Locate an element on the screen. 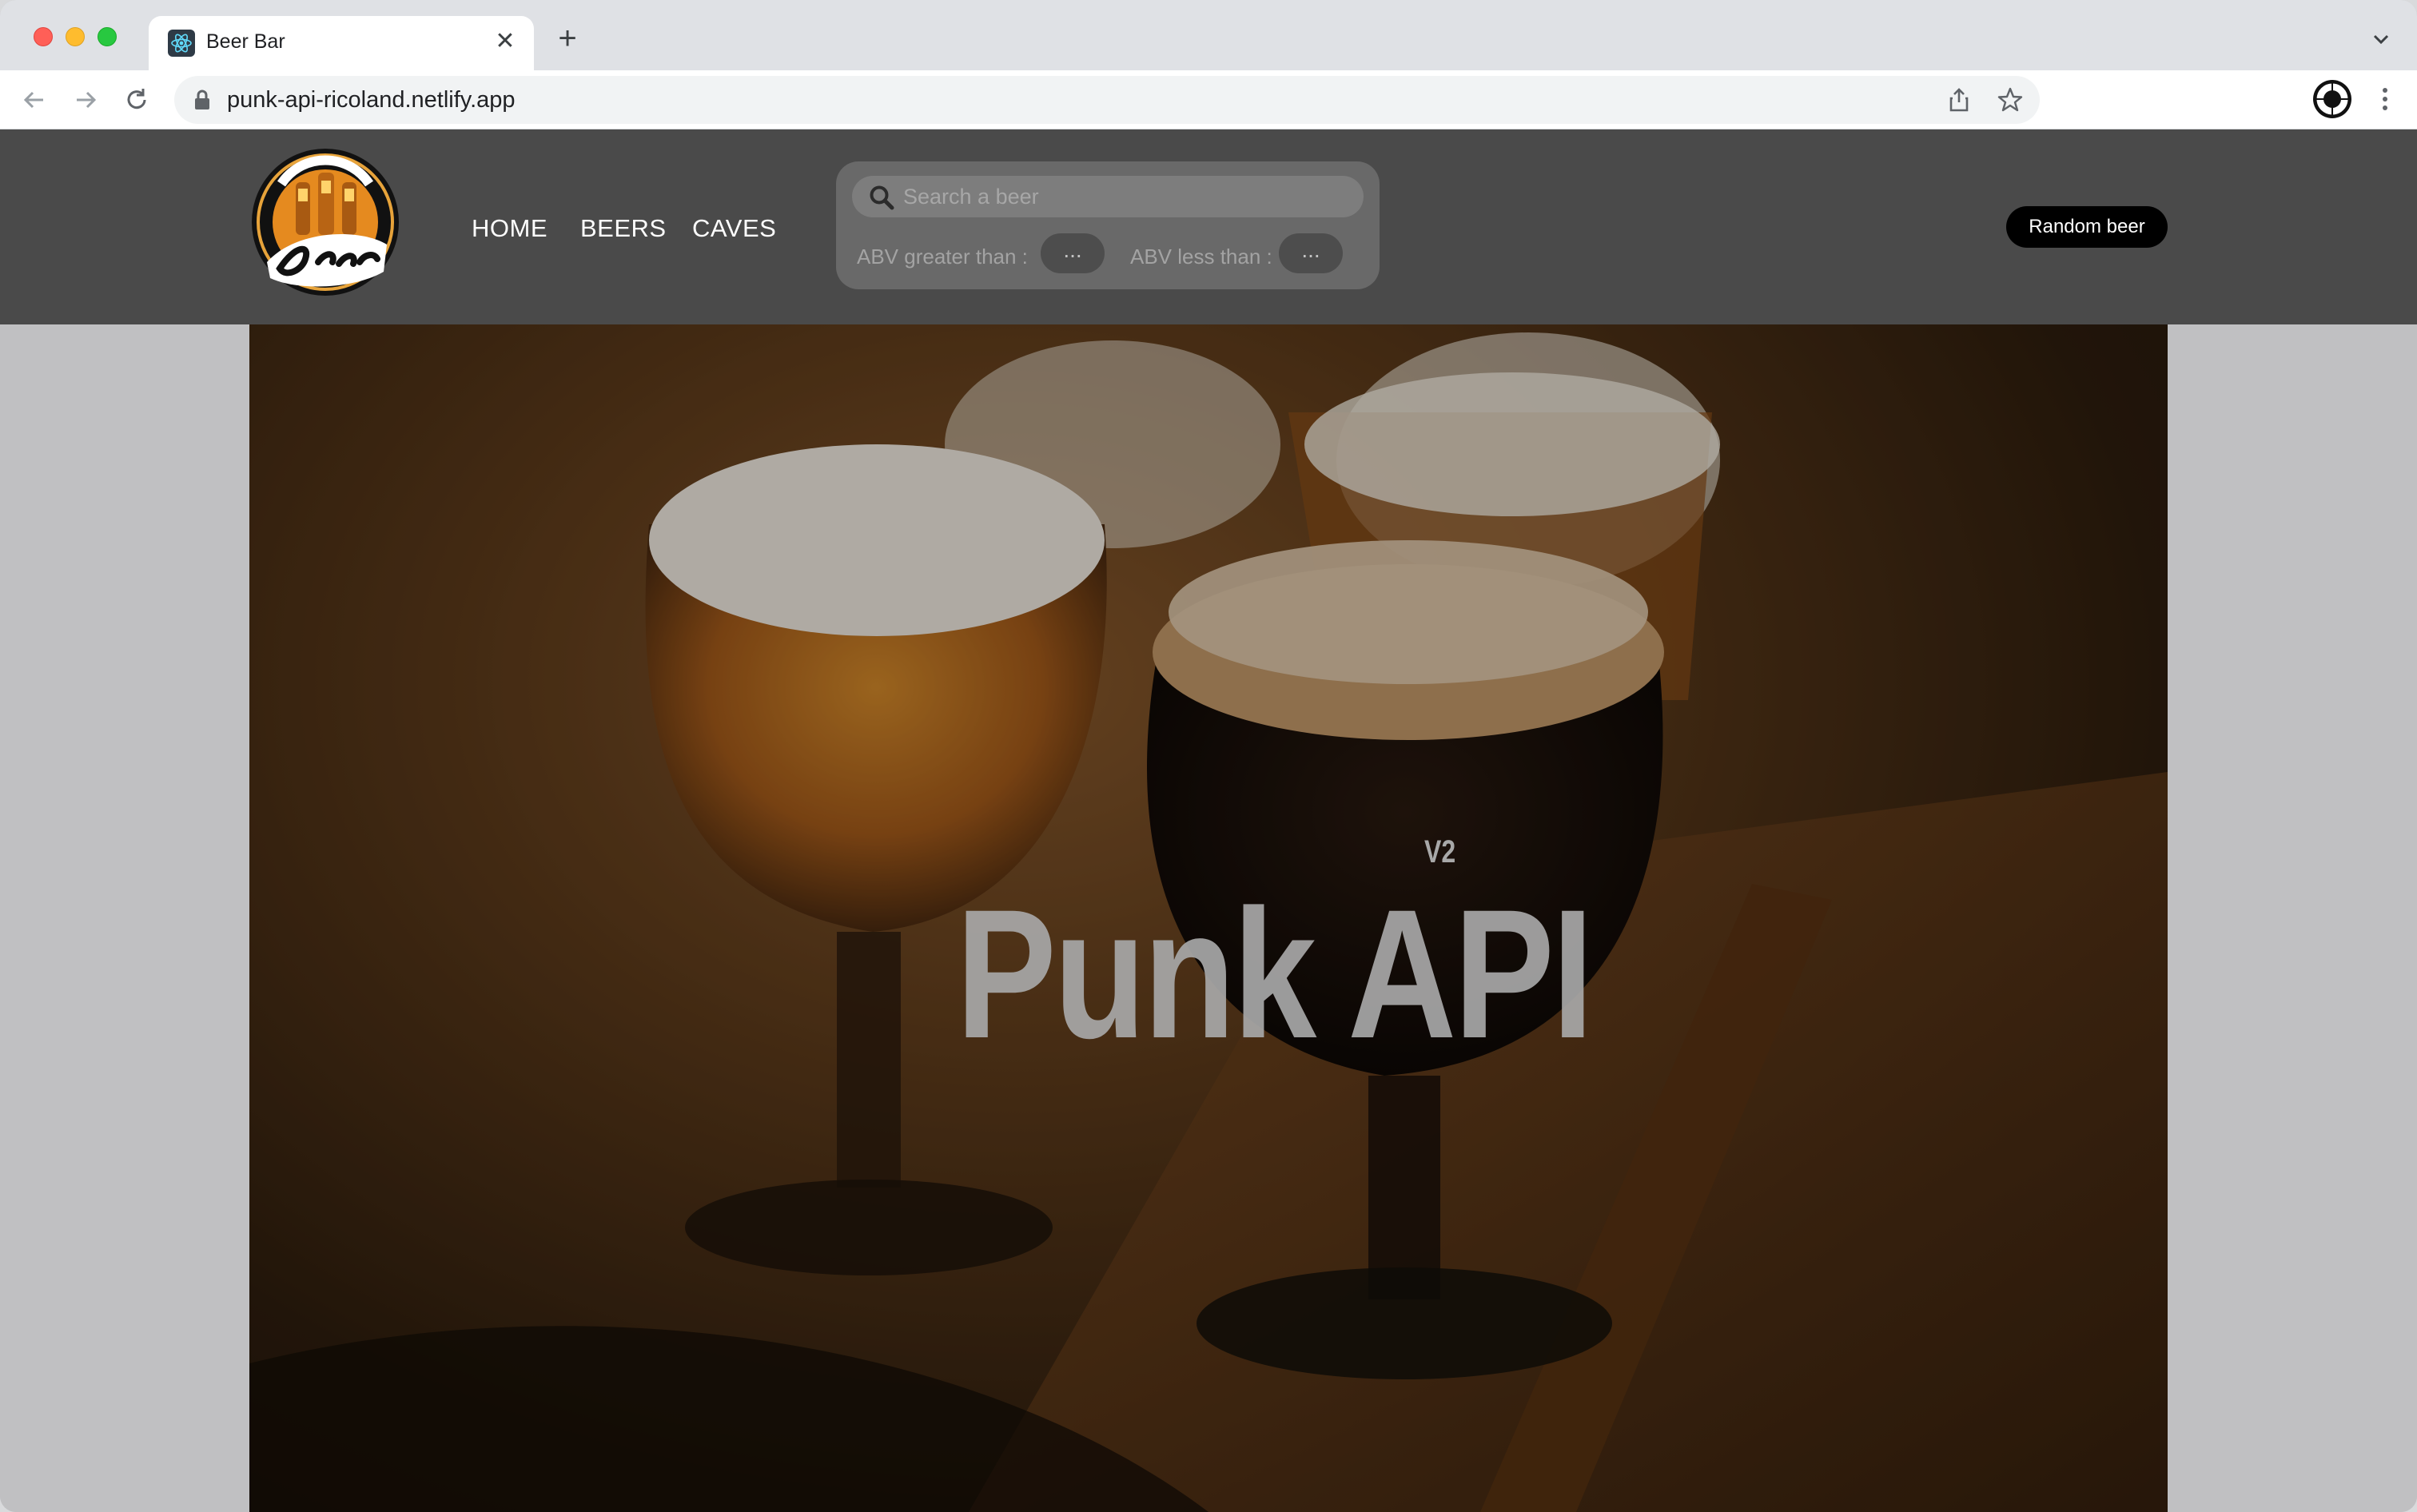 The image size is (2417, 1512). abv-greater-label: ABV greater than : is located at coordinates (942, 257).